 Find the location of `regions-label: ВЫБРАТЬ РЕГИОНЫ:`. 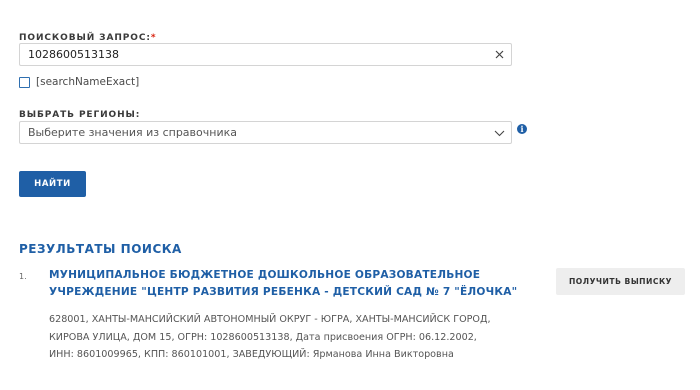

regions-label: ВЫБРАТЬ РЕГИОНЫ: is located at coordinates (80, 115).